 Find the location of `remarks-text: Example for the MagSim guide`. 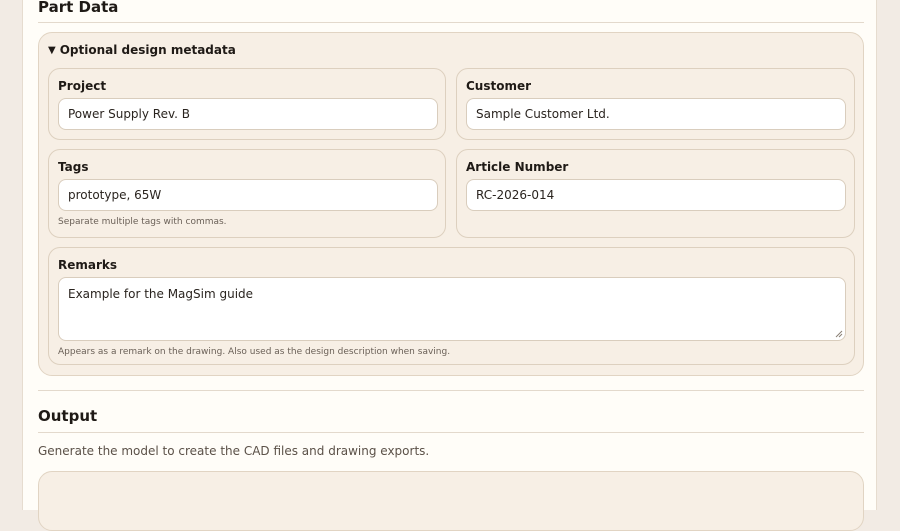

remarks-text: Example for the MagSim guide is located at coordinates (161, 294).